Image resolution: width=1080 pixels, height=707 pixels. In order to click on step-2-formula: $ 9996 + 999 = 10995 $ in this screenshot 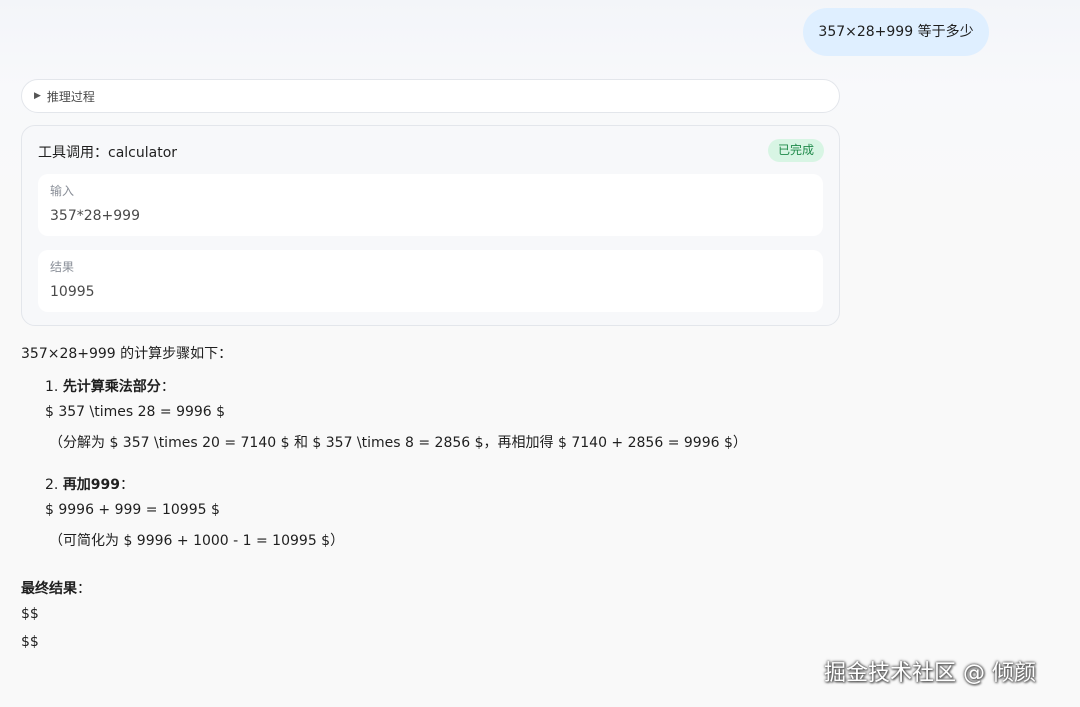, I will do `click(132, 510)`.